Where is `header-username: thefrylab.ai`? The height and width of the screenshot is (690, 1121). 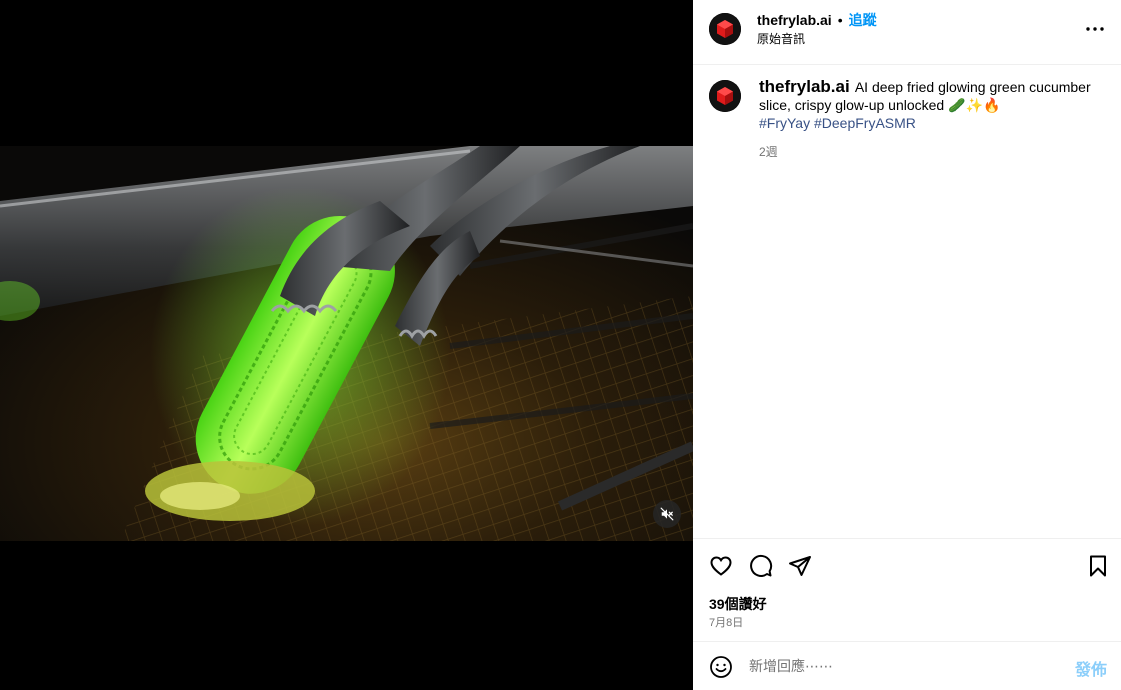 header-username: thefrylab.ai is located at coordinates (794, 20).